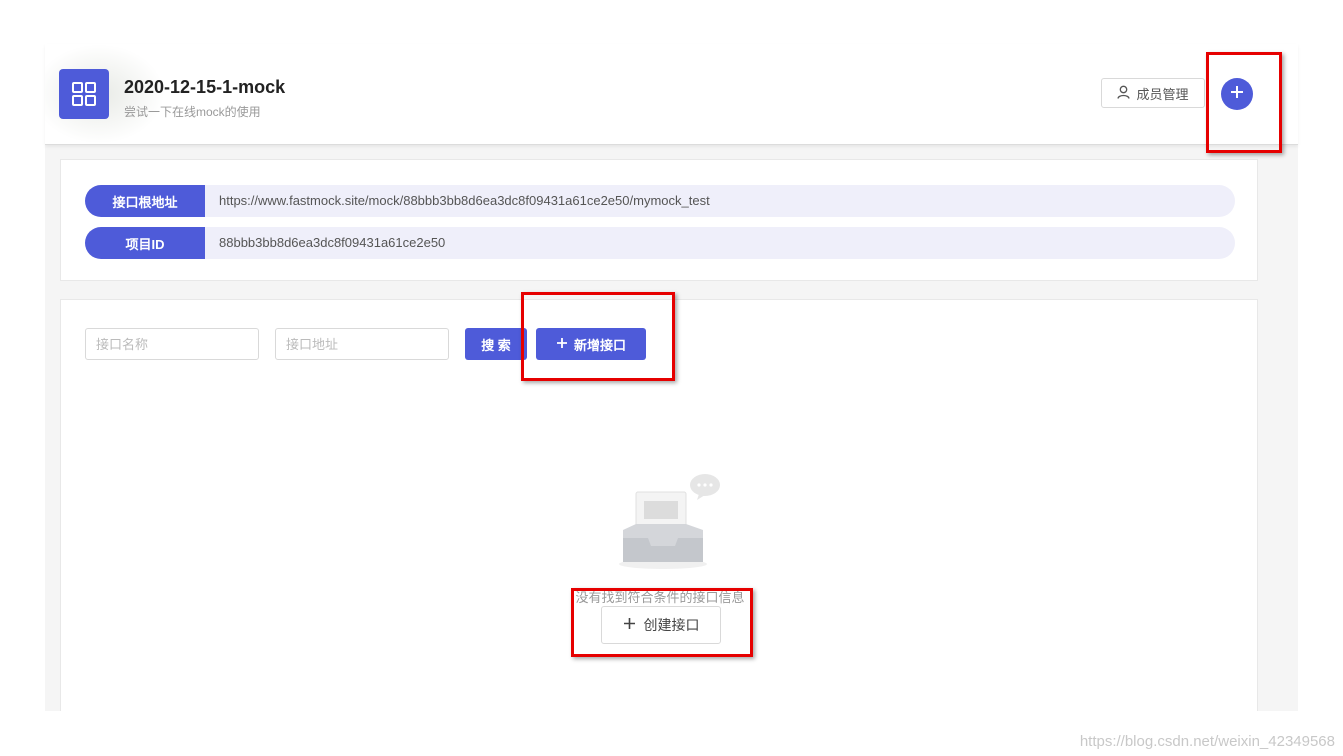  I want to click on base-url-label: 接口根地址, so click(145, 201).